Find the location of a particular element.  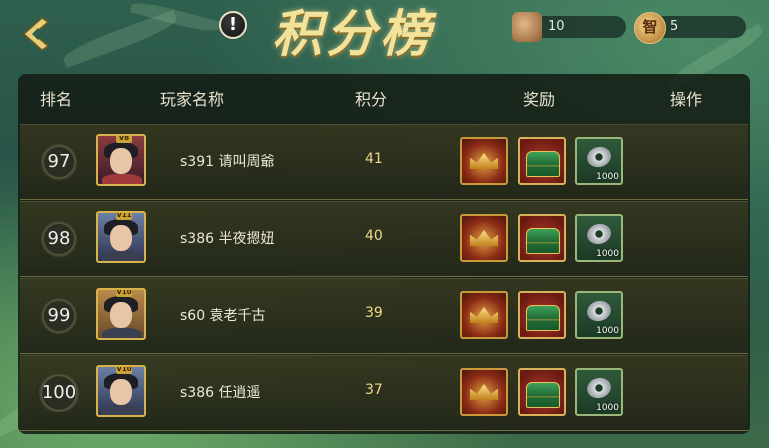

vip-badge: V11 is located at coordinates (124, 215).